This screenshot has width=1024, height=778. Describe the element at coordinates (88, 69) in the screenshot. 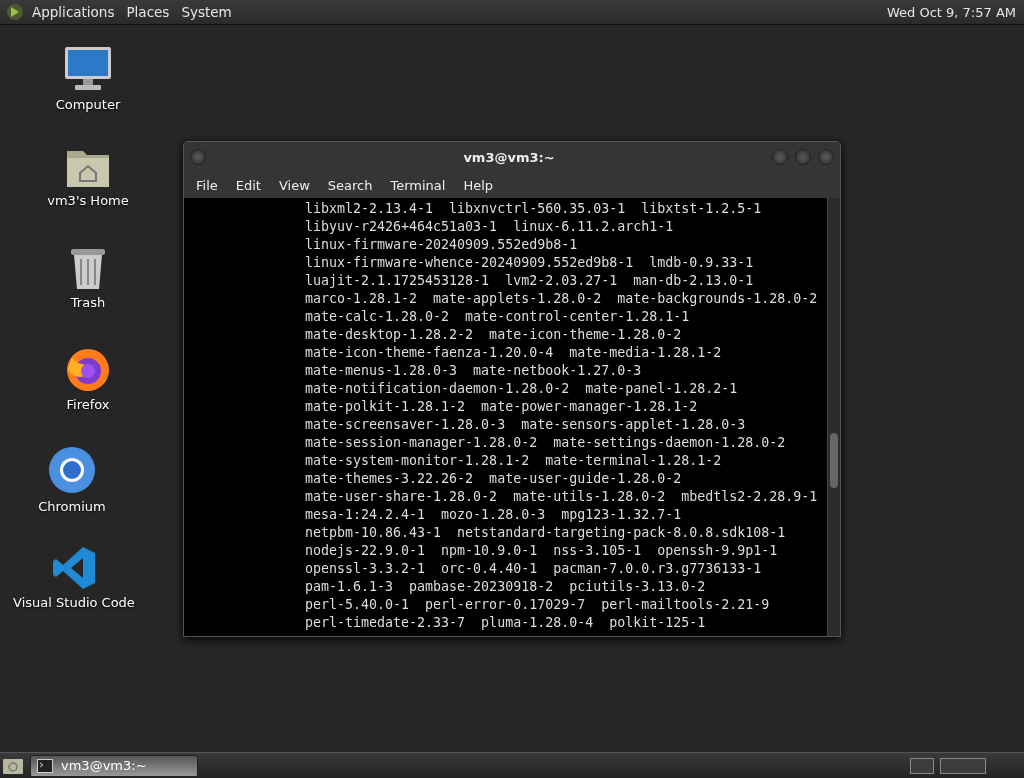

I see `monitor-icon` at that location.